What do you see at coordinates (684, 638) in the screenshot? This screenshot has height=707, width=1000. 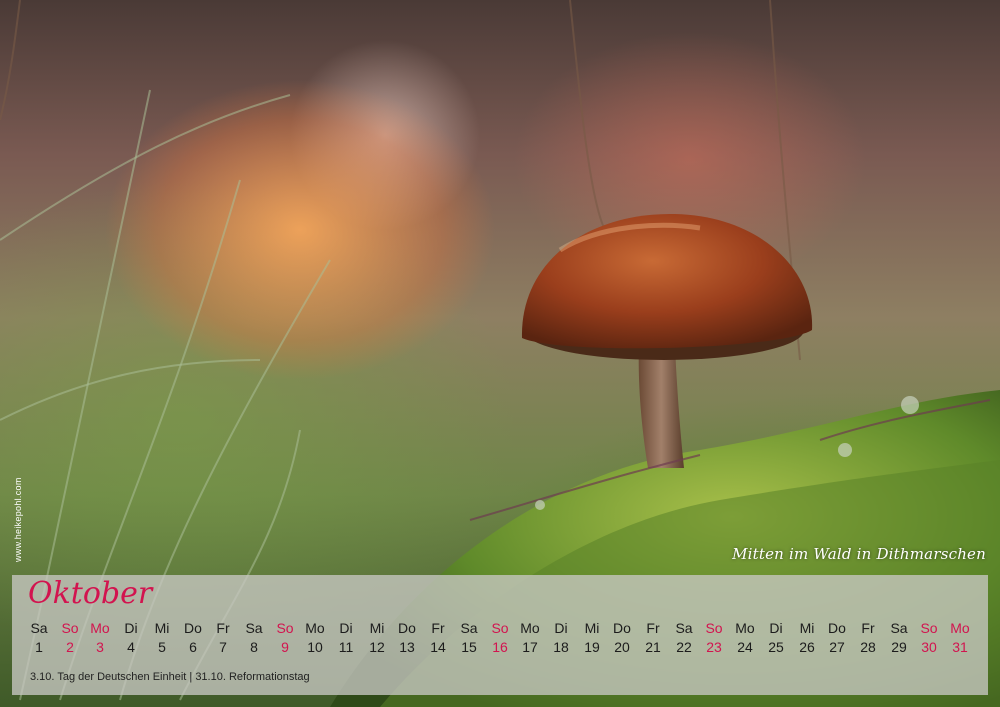 I see `day-cell: Sa 22` at bounding box center [684, 638].